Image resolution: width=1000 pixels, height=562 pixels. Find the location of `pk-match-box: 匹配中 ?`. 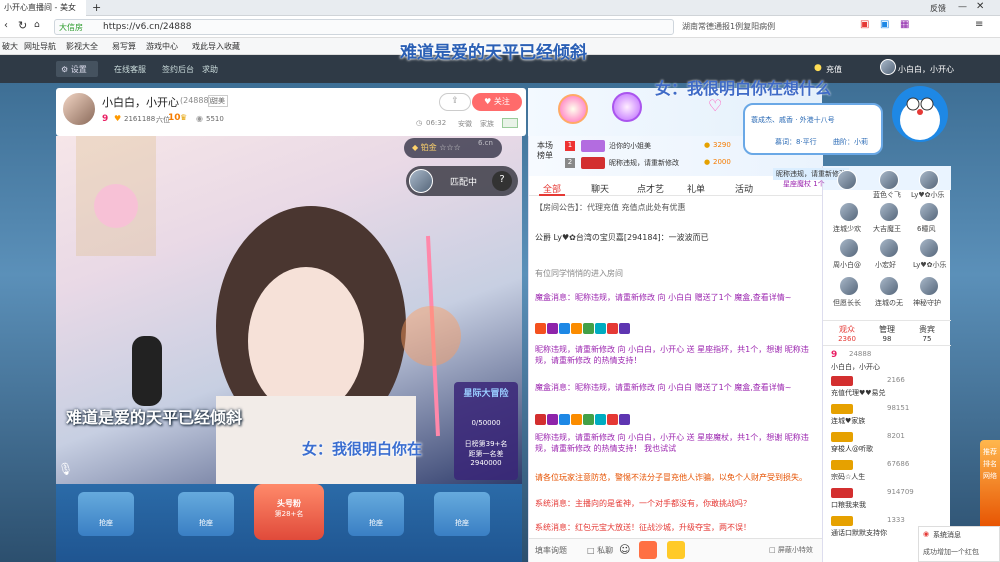

pk-match-box: 匹配中 ? is located at coordinates (462, 181).